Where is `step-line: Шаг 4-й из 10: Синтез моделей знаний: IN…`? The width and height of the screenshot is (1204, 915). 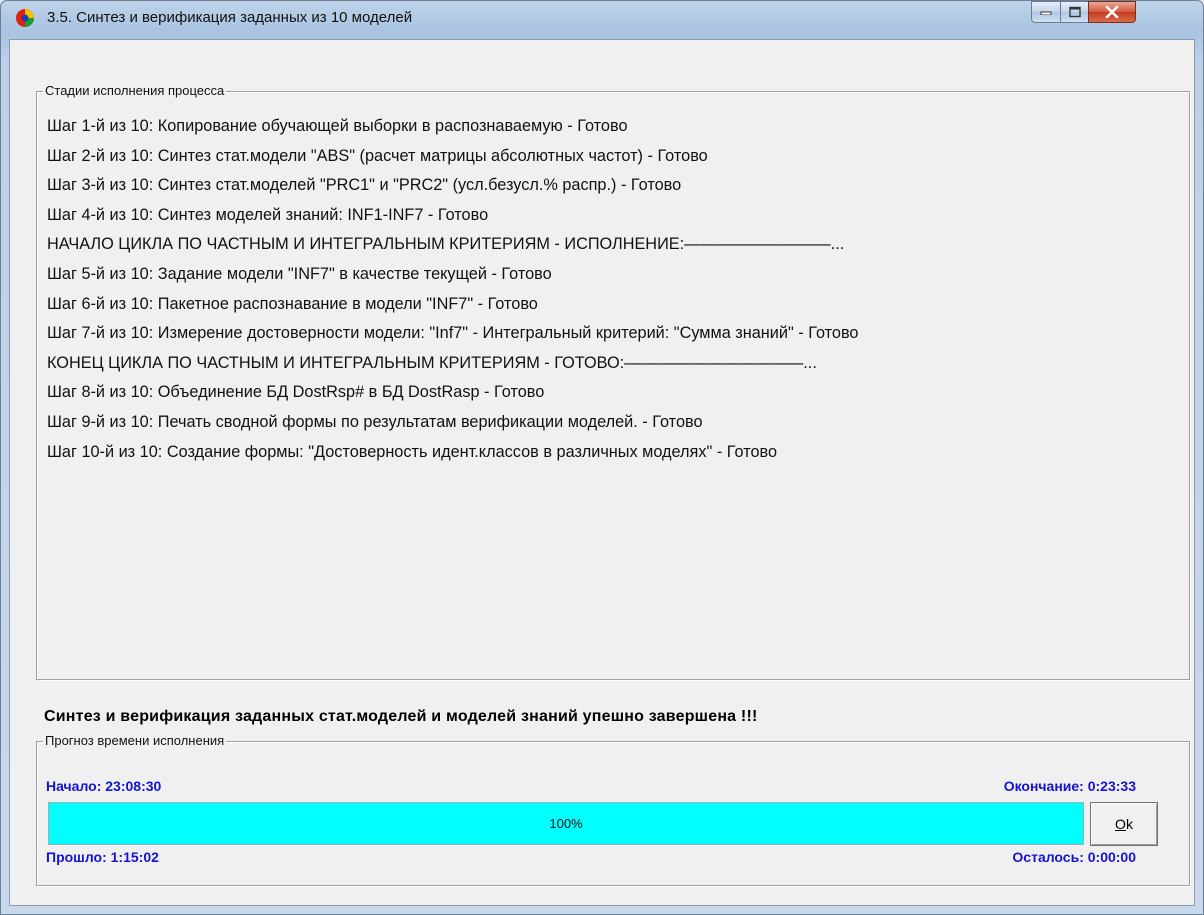 step-line: Шаг 4-й из 10: Синтез моделей знаний: IN… is located at coordinates (268, 214).